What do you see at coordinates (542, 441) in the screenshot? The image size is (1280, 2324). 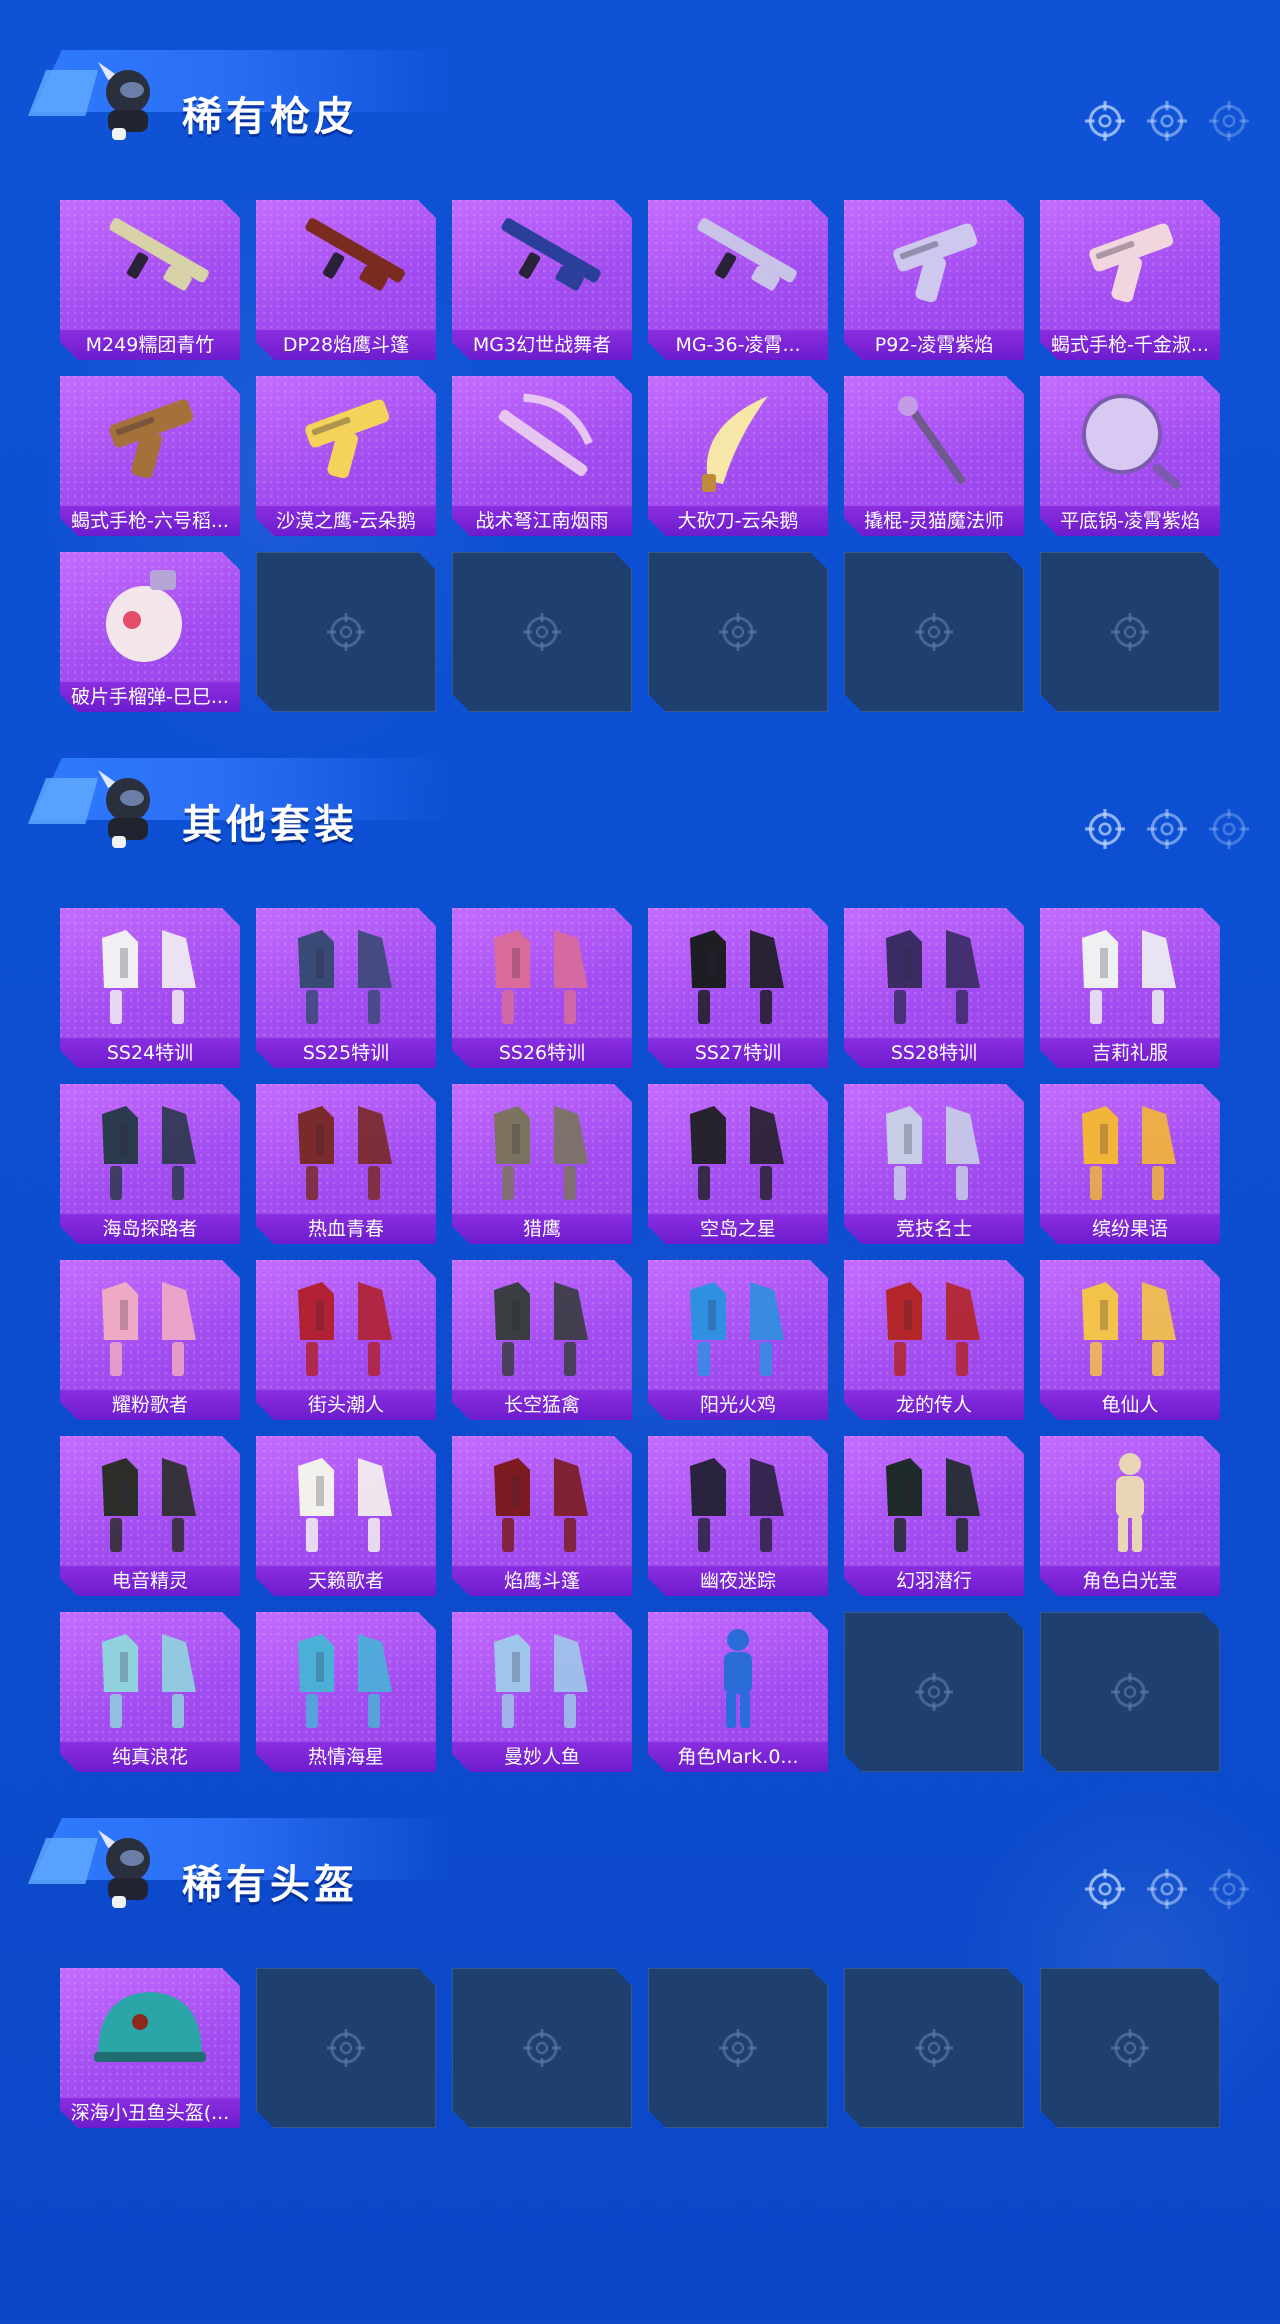 I see `crossbow-icon` at bounding box center [542, 441].